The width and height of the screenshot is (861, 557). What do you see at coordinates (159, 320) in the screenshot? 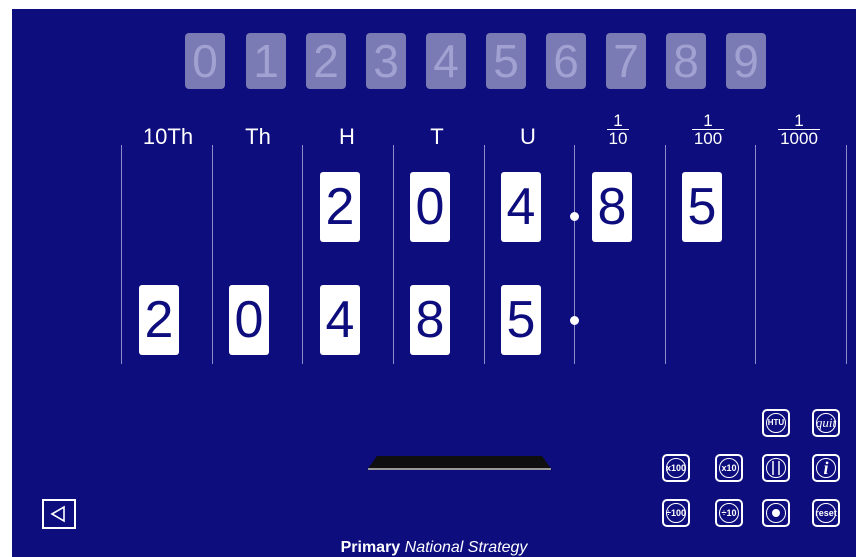
I see `digit-card-ten-thousands: 2` at bounding box center [159, 320].